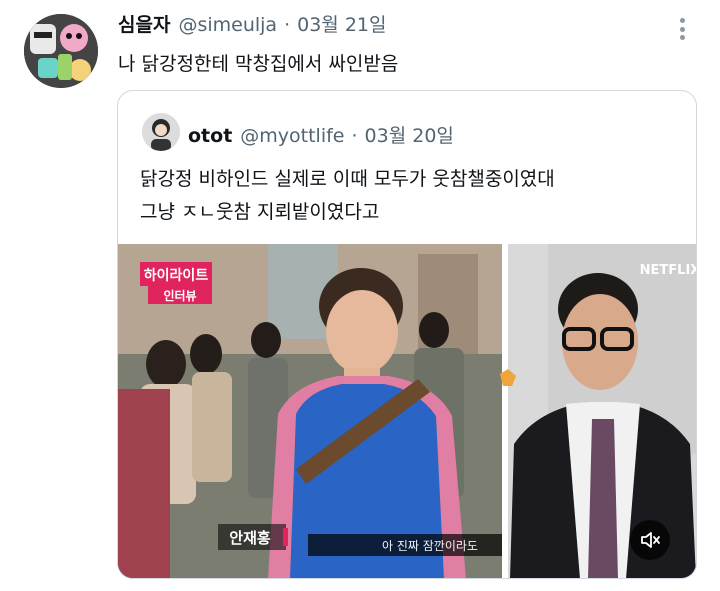 Image resolution: width=720 pixels, height=591 pixels. Describe the element at coordinates (144, 483) in the screenshot. I see `foreground-figure` at that location.